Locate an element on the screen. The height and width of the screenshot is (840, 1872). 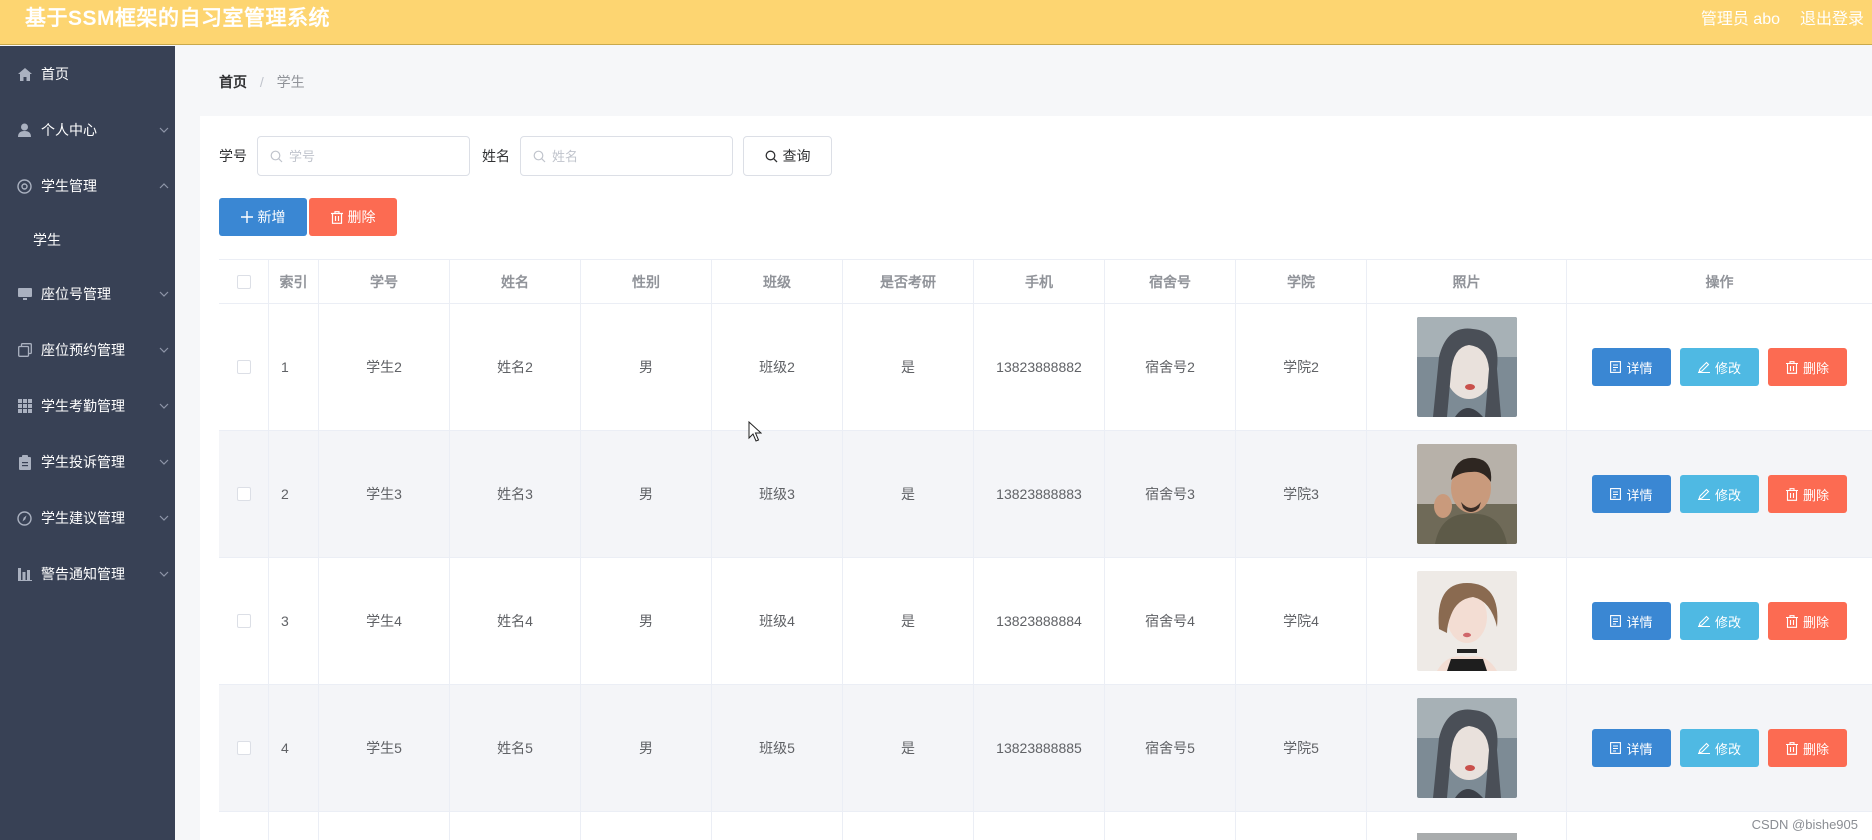
chevron-up-icon is located at coordinates (164, 186).